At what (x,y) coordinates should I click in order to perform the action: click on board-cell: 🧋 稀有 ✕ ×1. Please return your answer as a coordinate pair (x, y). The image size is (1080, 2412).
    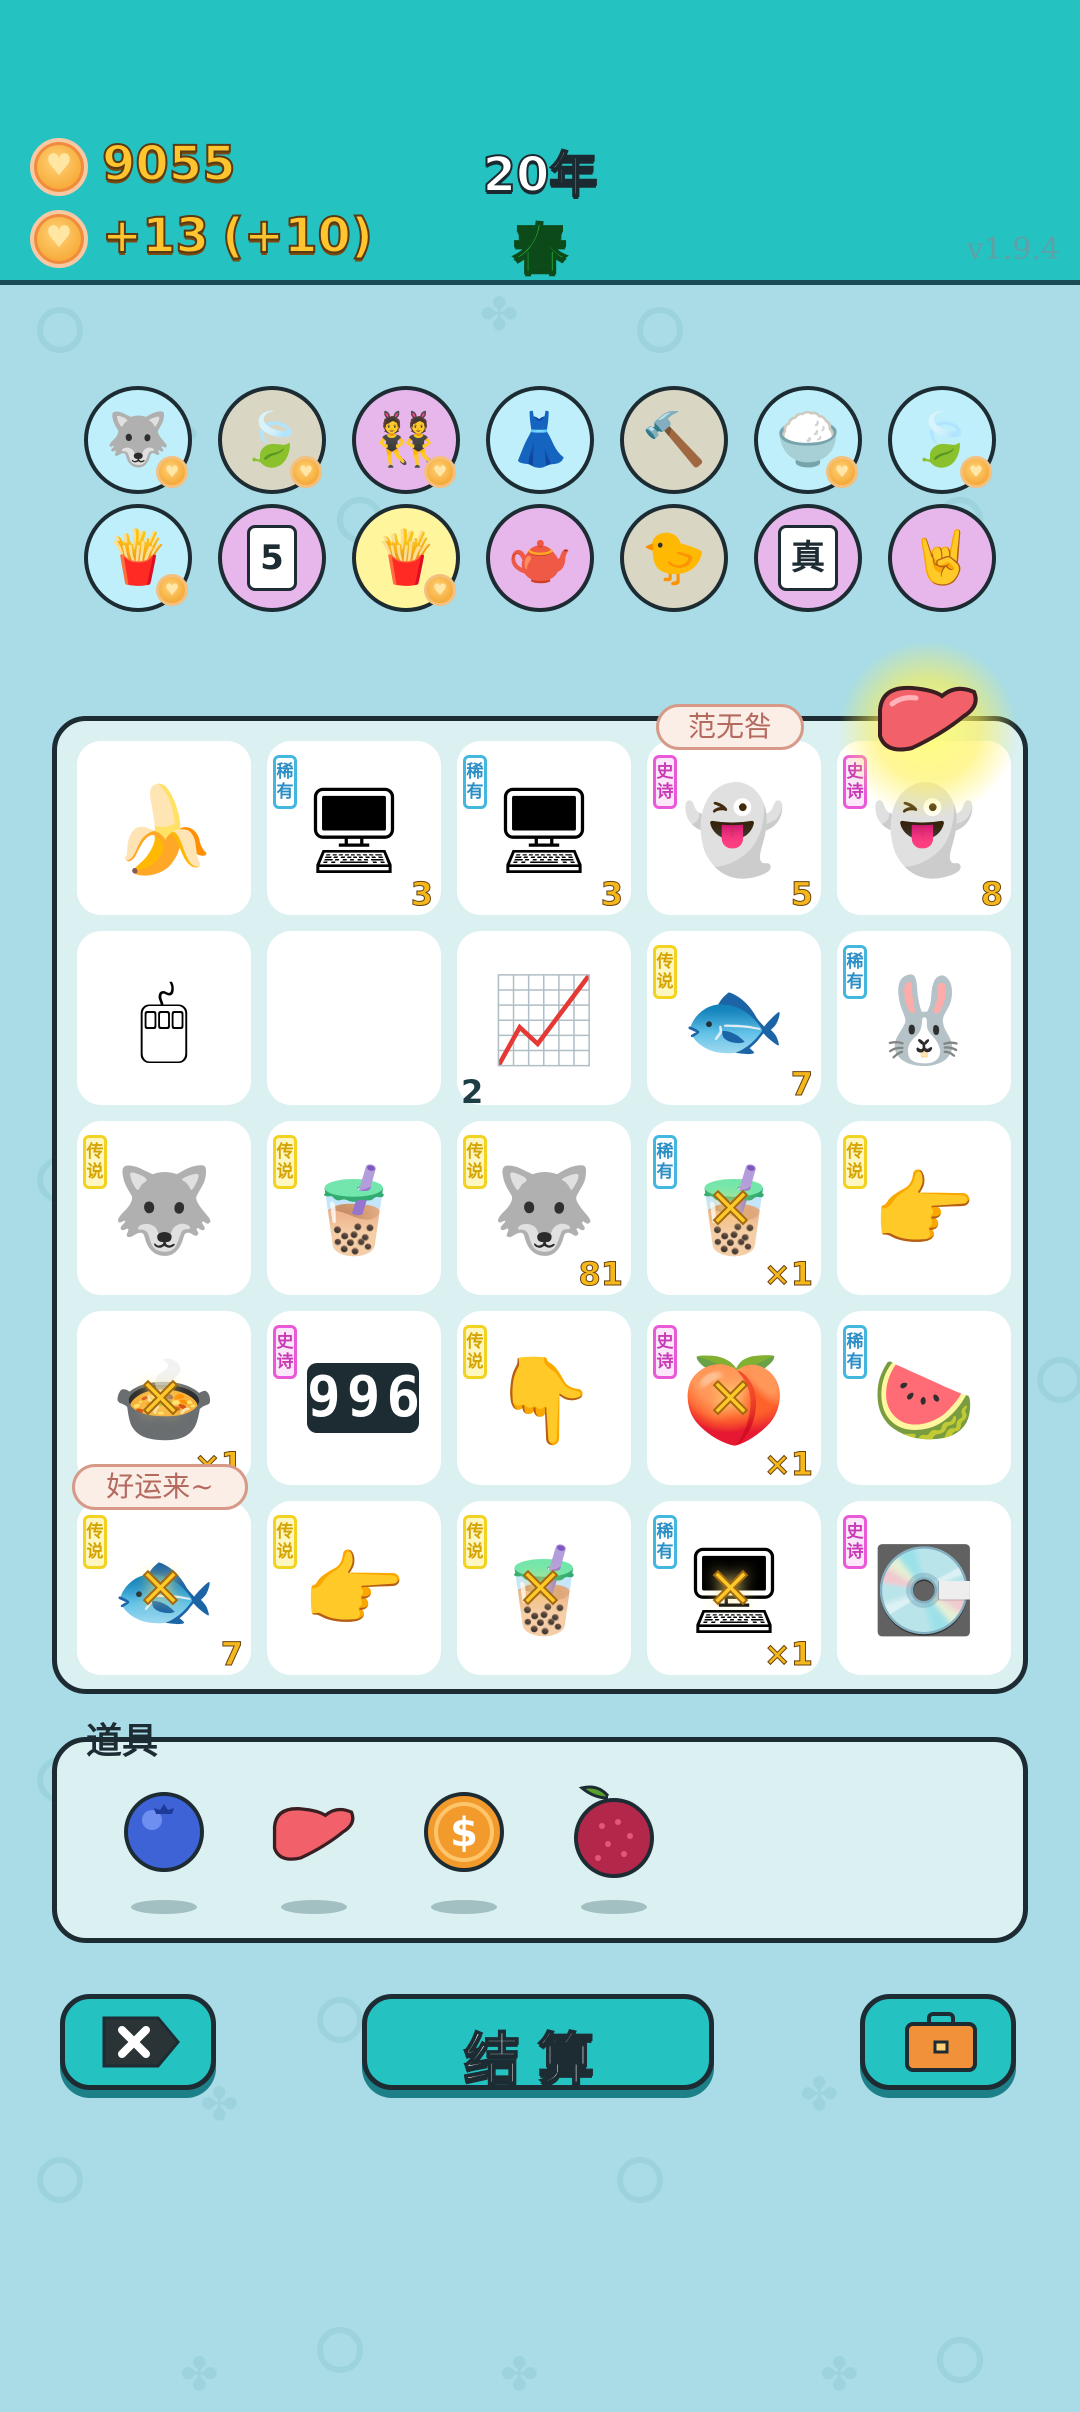
    Looking at the image, I should click on (734, 1208).